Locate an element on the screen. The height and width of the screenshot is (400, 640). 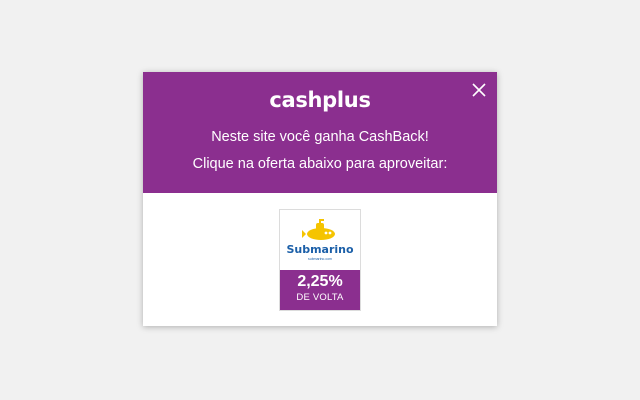
cashplus-logo: cashplus is located at coordinates (320, 100).